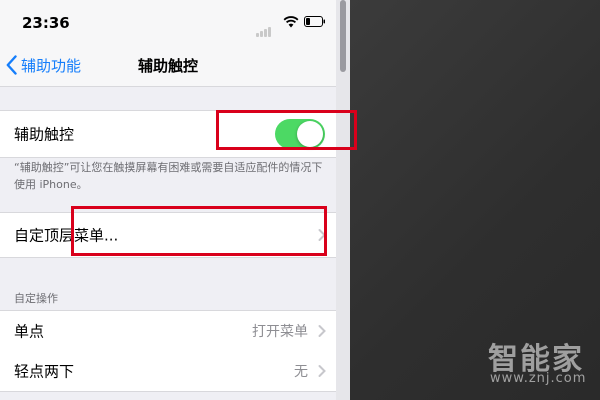 This screenshot has height=400, width=600. Describe the element at coordinates (301, 372) in the screenshot. I see `action-value: 无` at that location.